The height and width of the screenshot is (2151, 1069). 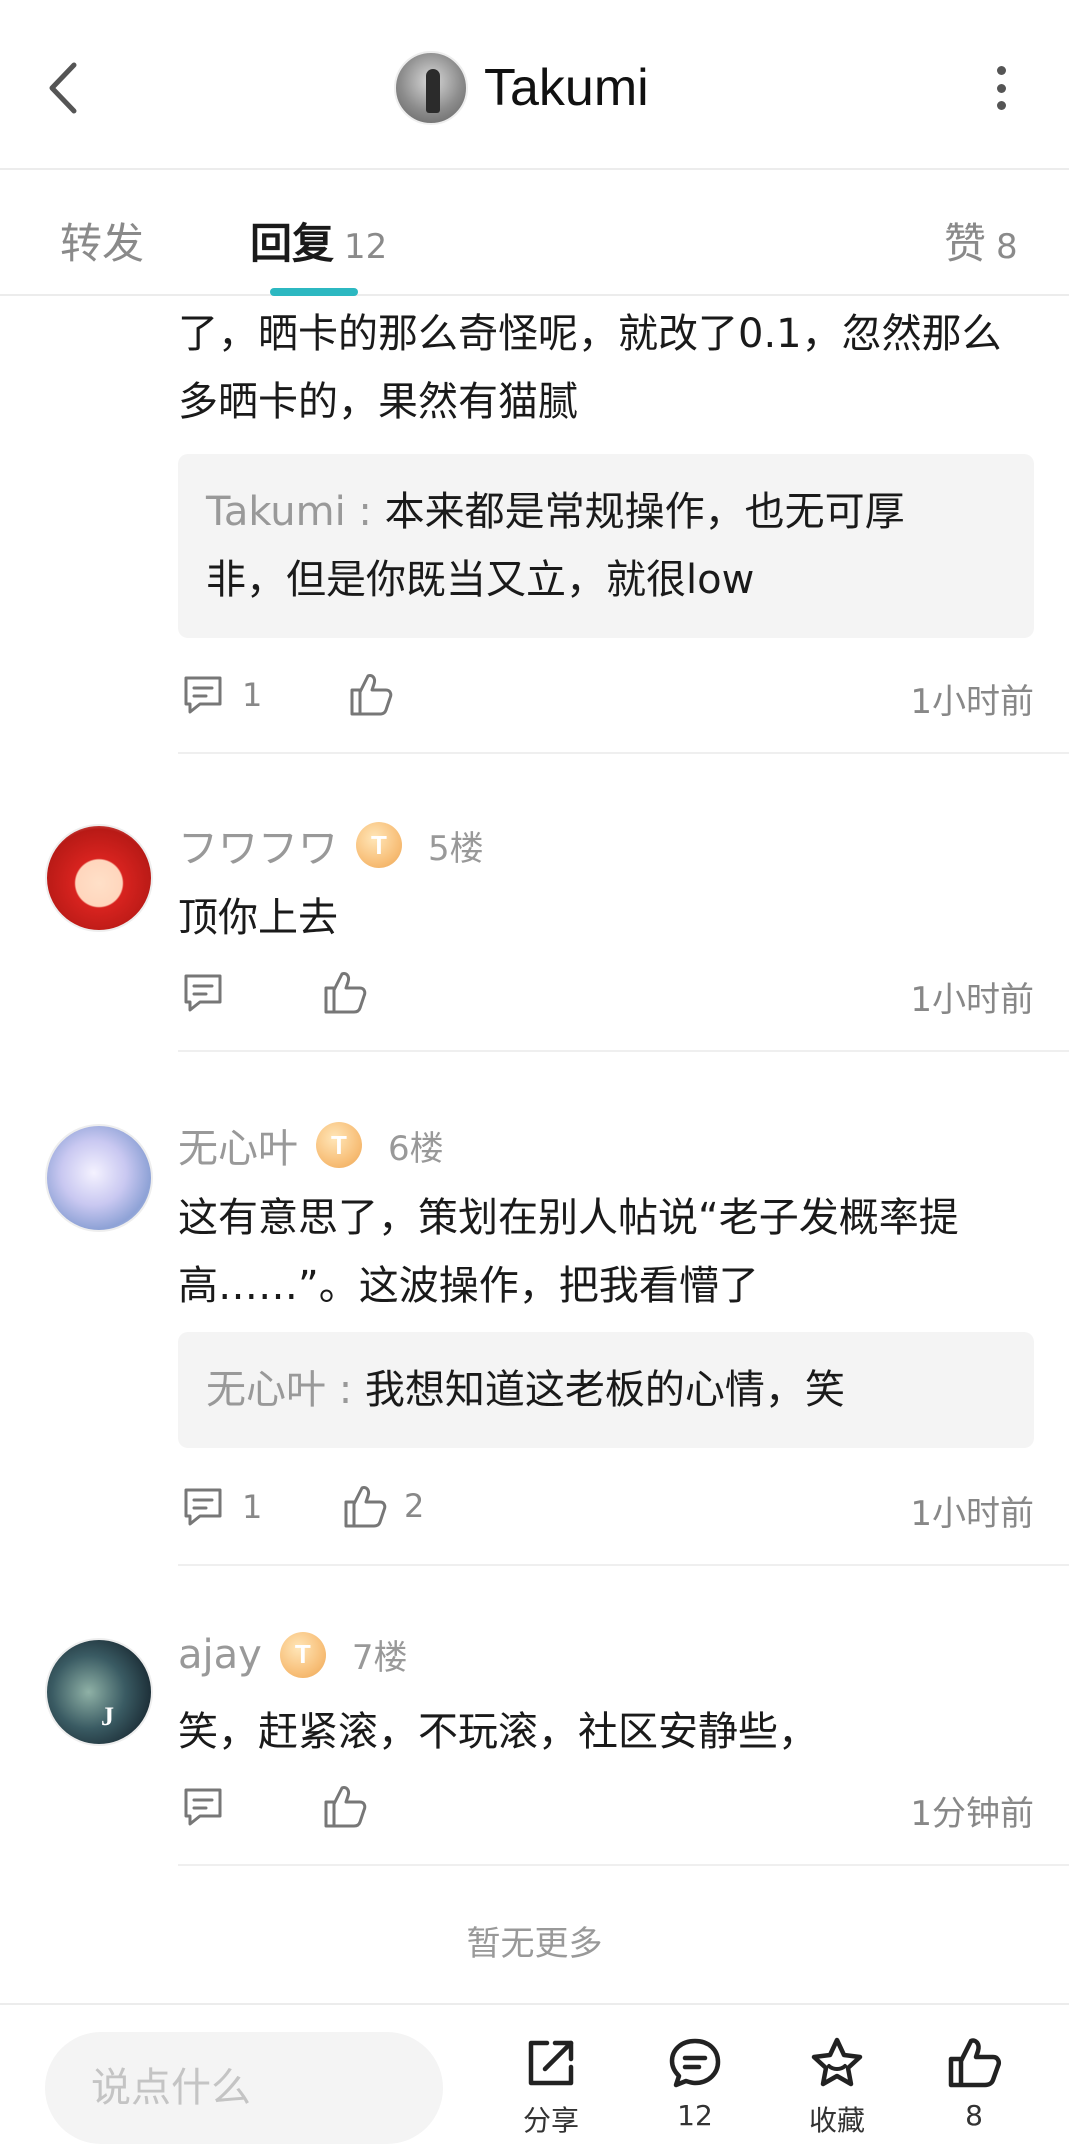 I want to click on star-icon, so click(x=837, y=2062).